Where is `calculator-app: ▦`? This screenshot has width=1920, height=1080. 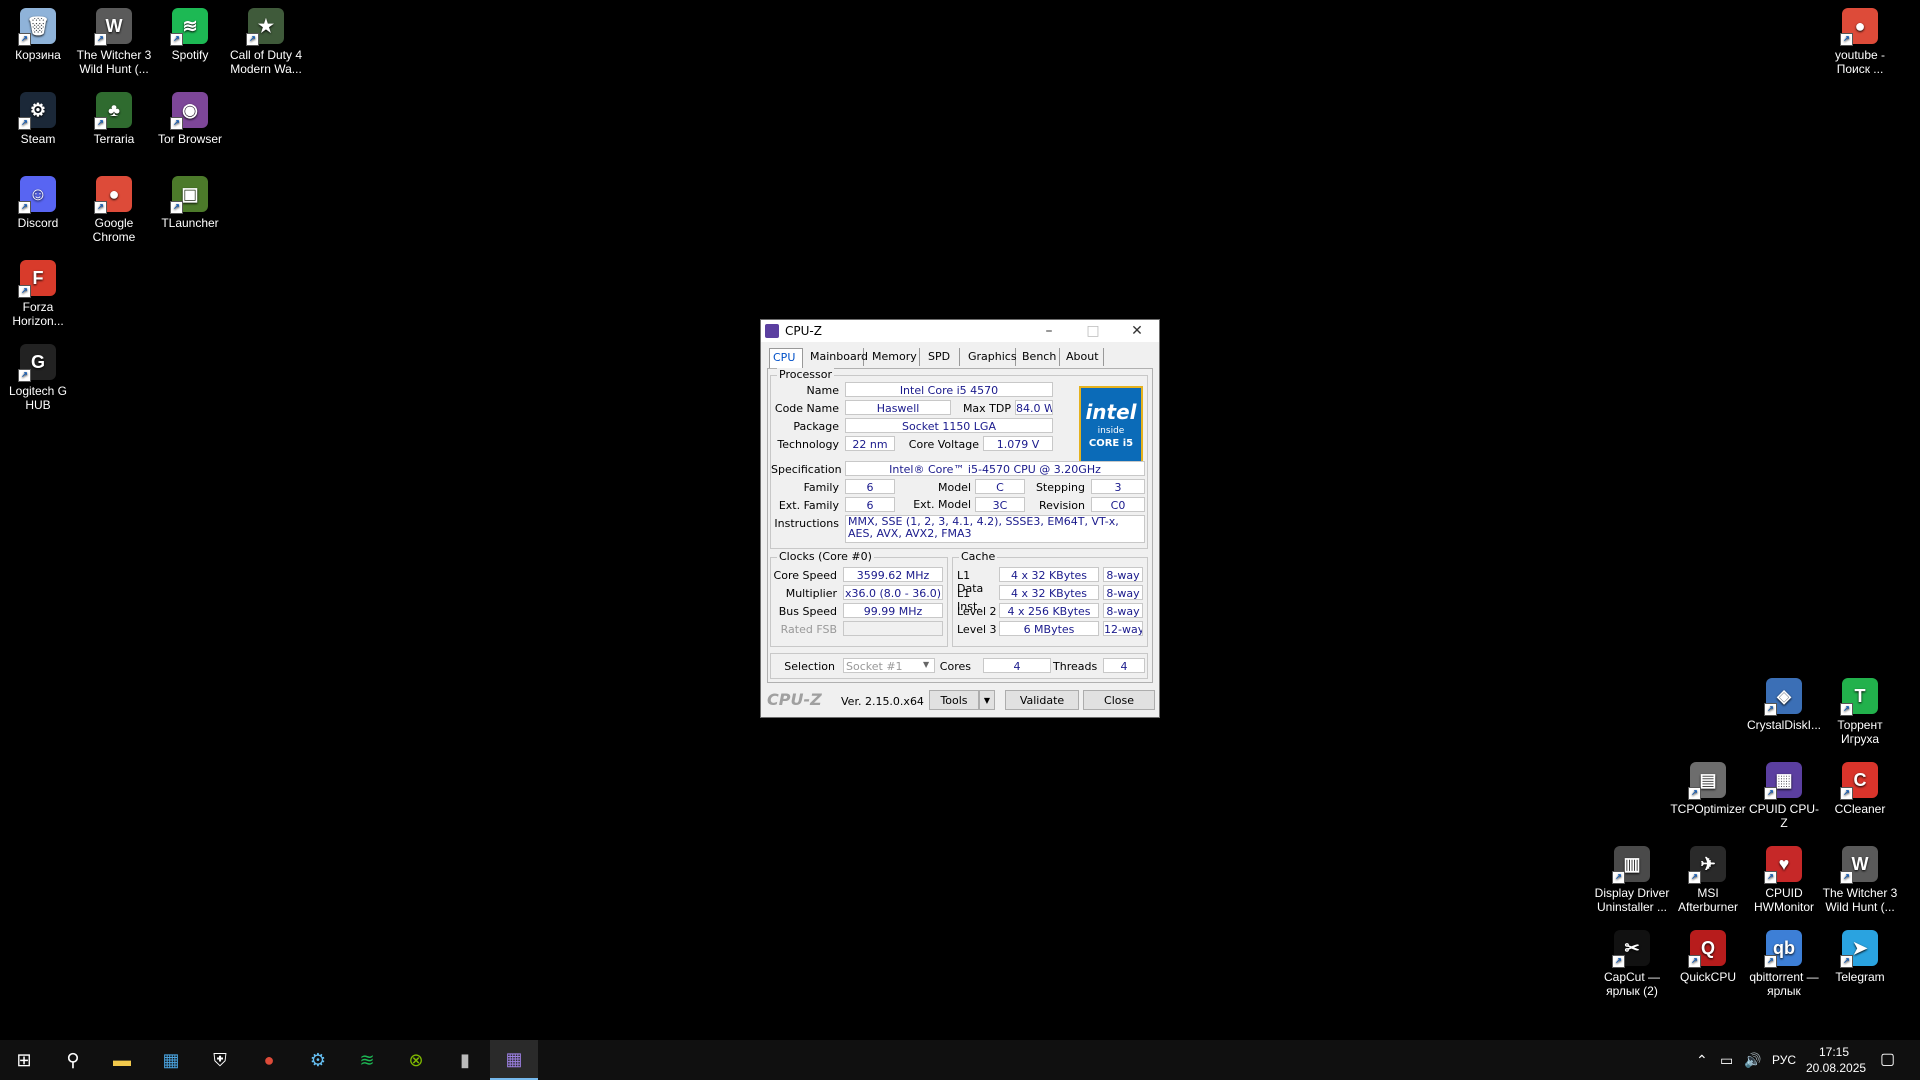 calculator-app: ▦ is located at coordinates (171, 1060).